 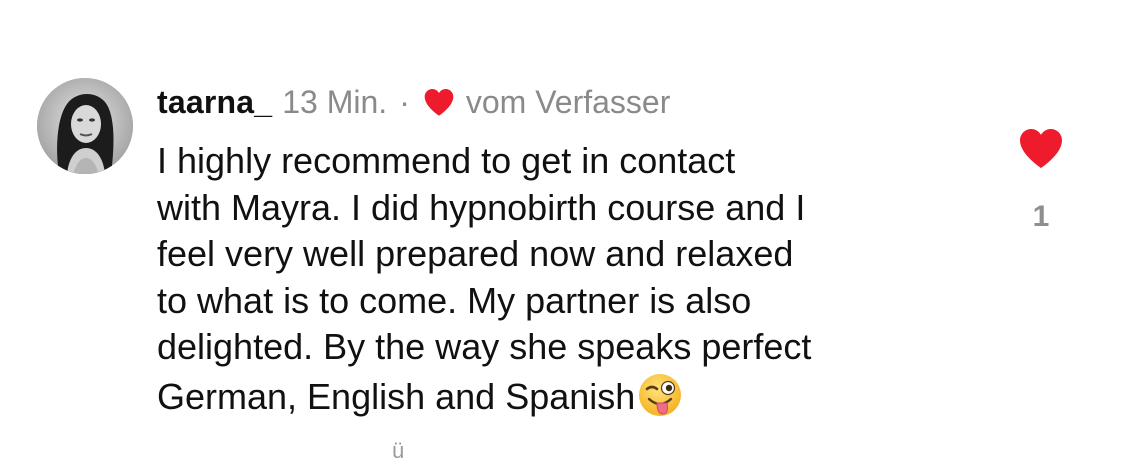 What do you see at coordinates (396, 396) in the screenshot?
I see `comment-line: German, English and Spanish` at bounding box center [396, 396].